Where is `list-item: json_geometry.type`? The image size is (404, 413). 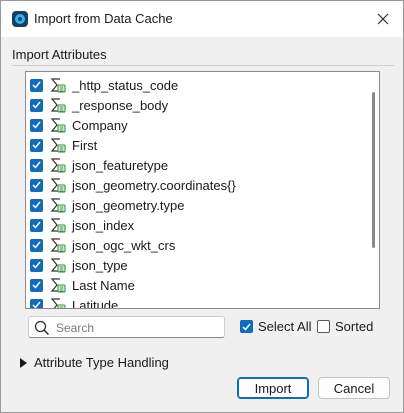
list-item: json_geometry.type is located at coordinates (195, 205).